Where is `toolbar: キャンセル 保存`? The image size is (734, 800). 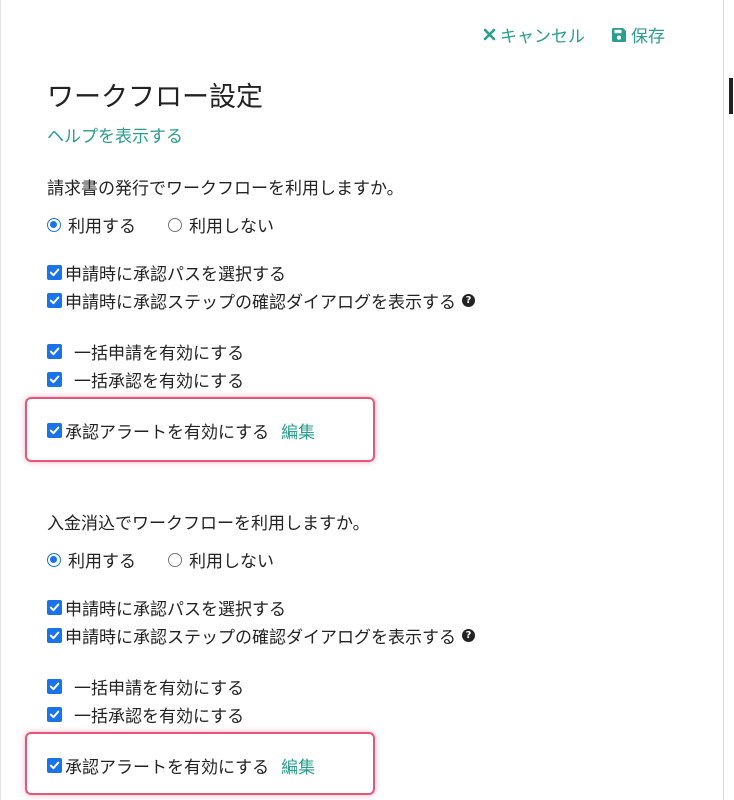
toolbar: キャンセル 保存 is located at coordinates (574, 34).